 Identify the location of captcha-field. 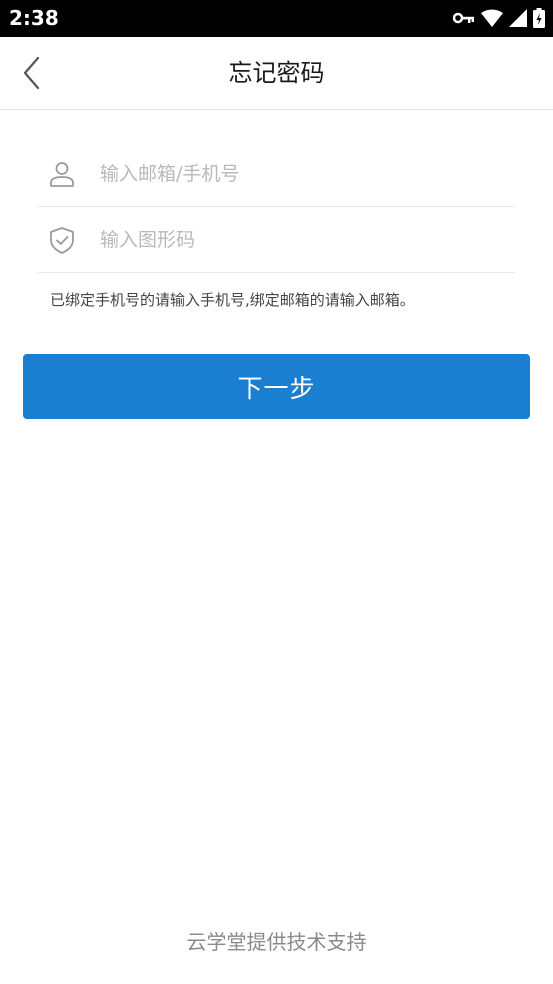
(276, 240).